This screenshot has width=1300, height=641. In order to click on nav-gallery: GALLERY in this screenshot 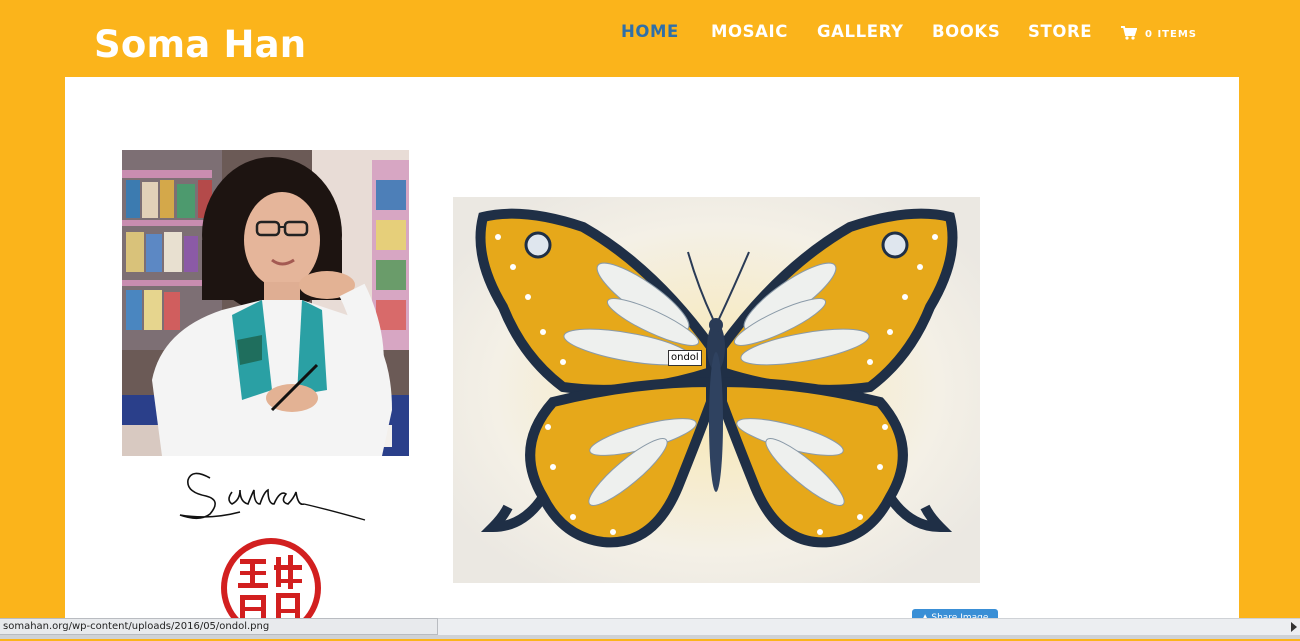, I will do `click(860, 31)`.